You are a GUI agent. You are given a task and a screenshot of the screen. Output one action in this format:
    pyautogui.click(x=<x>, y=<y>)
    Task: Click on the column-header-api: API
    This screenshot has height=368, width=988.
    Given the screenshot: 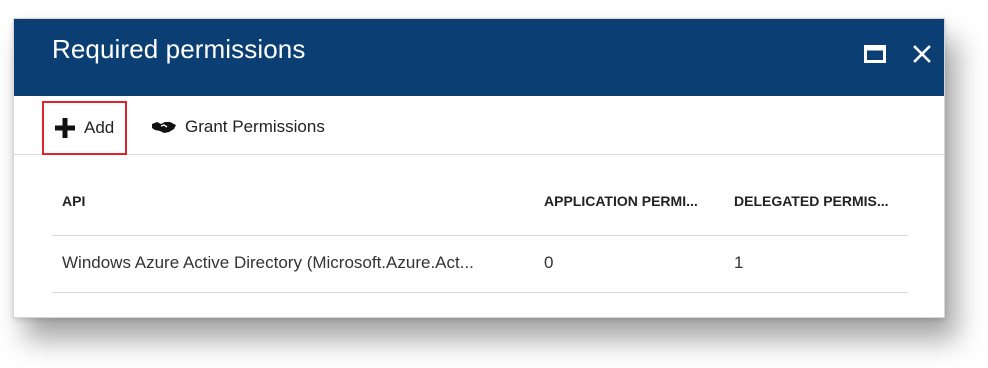 What is the action you would take?
    pyautogui.click(x=73, y=201)
    